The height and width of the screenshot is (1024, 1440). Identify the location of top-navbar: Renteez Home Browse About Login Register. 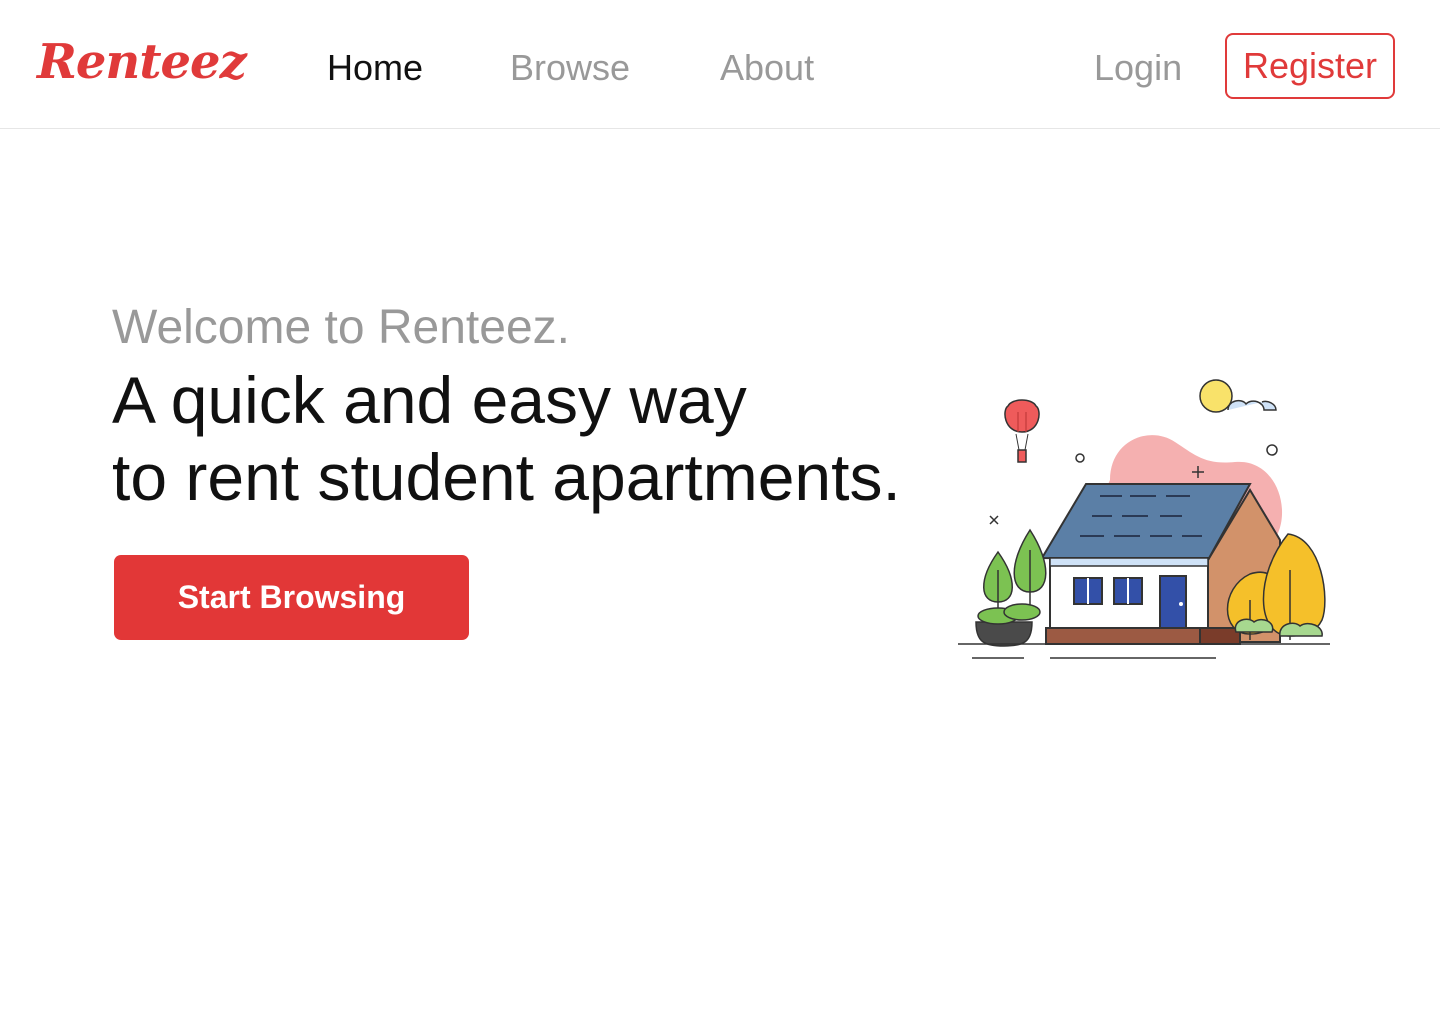
(720, 64).